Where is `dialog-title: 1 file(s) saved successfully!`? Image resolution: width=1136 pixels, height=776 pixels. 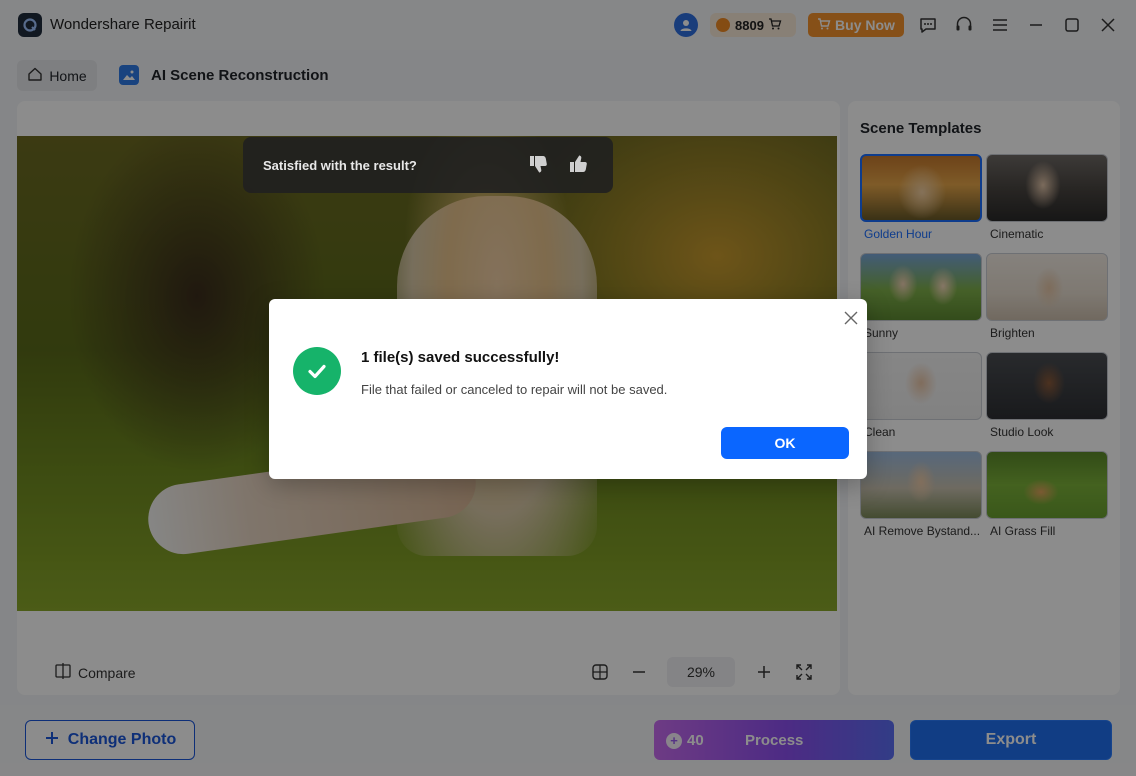
dialog-title: 1 file(s) saved successfully! is located at coordinates (460, 357).